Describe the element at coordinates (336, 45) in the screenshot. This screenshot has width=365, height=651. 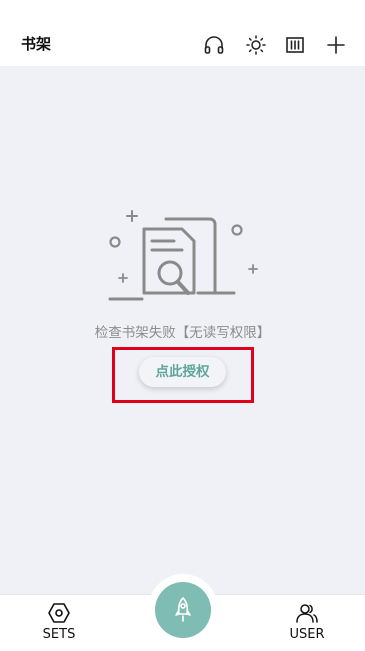
I see `add-icon` at that location.